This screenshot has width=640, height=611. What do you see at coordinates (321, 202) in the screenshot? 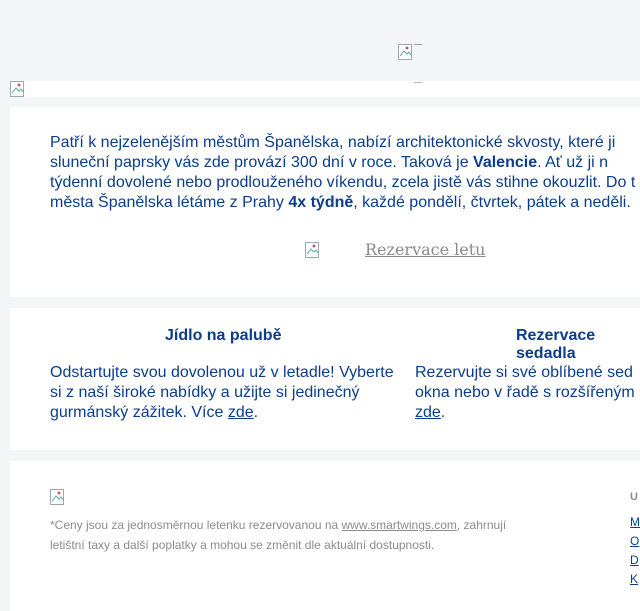
I see `flight-frequency: 4x týdně` at bounding box center [321, 202].